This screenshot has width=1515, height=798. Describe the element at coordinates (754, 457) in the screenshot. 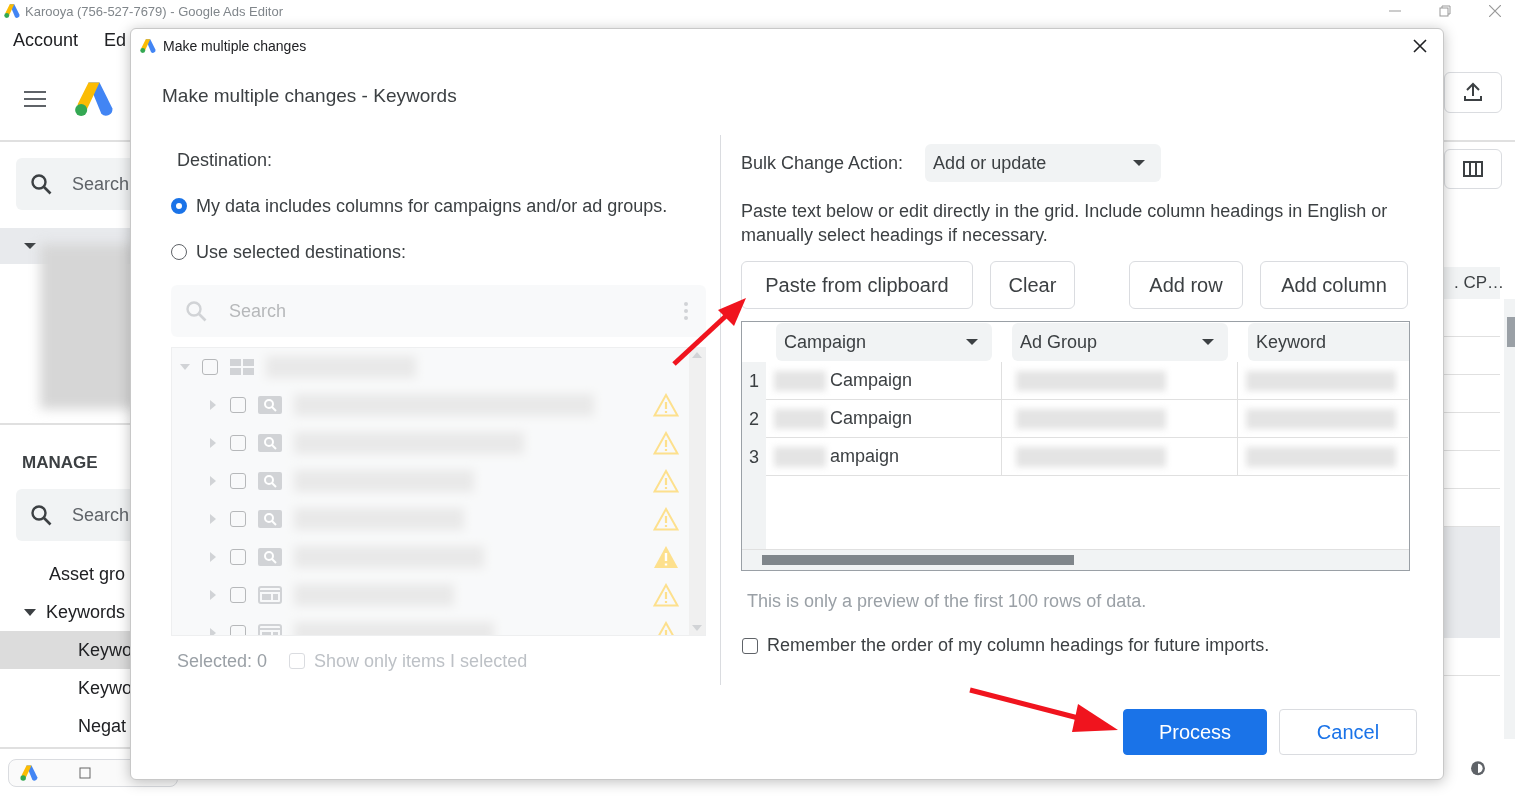

I see `row-number: 3` at that location.